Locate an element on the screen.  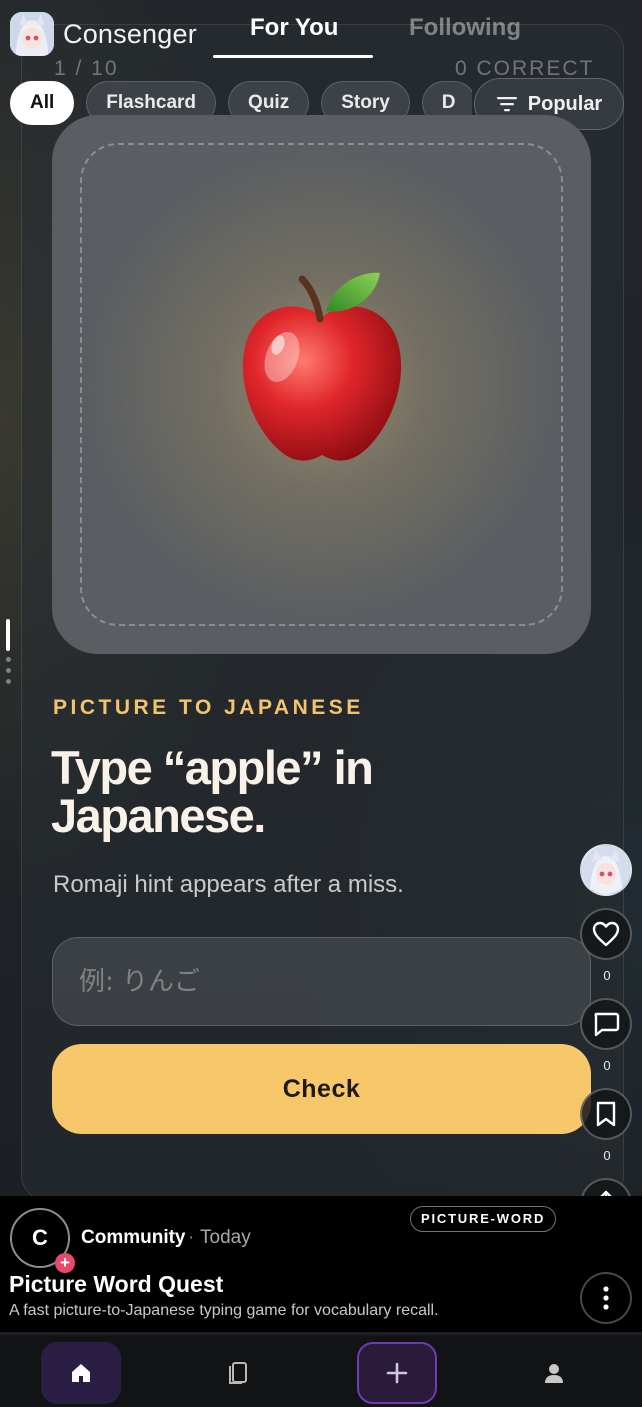
plus-icon is located at coordinates (397, 1373).